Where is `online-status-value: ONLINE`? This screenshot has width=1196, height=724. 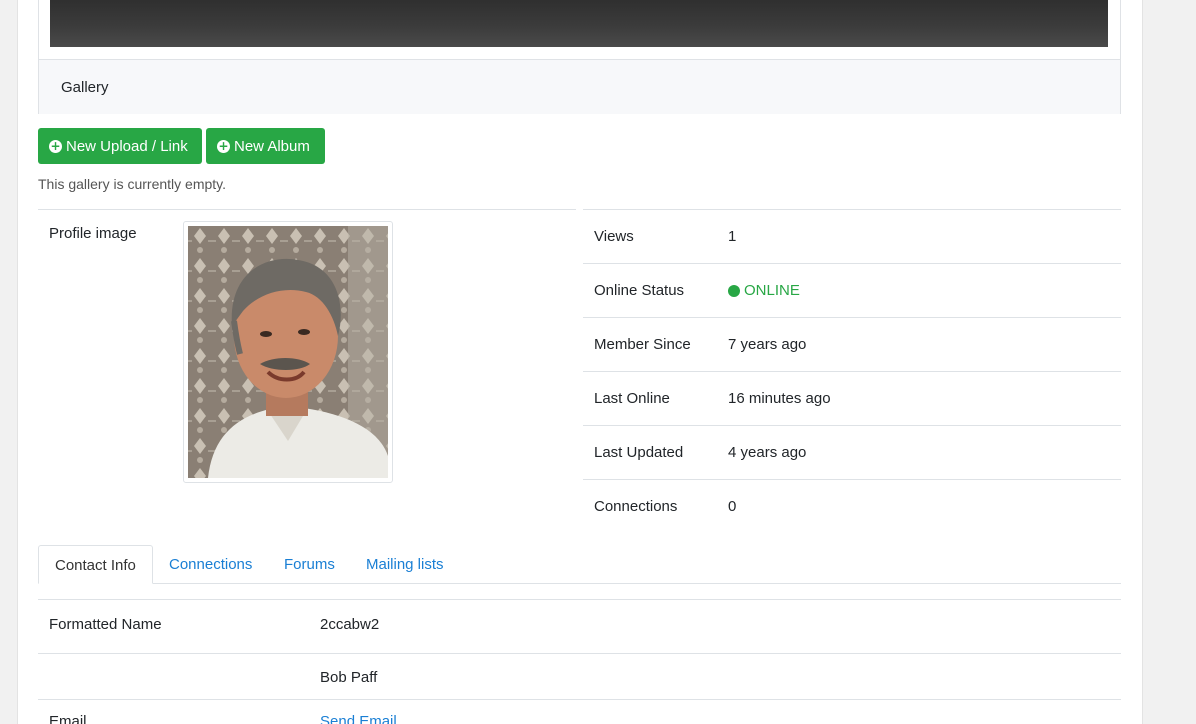 online-status-value: ONLINE is located at coordinates (764, 290).